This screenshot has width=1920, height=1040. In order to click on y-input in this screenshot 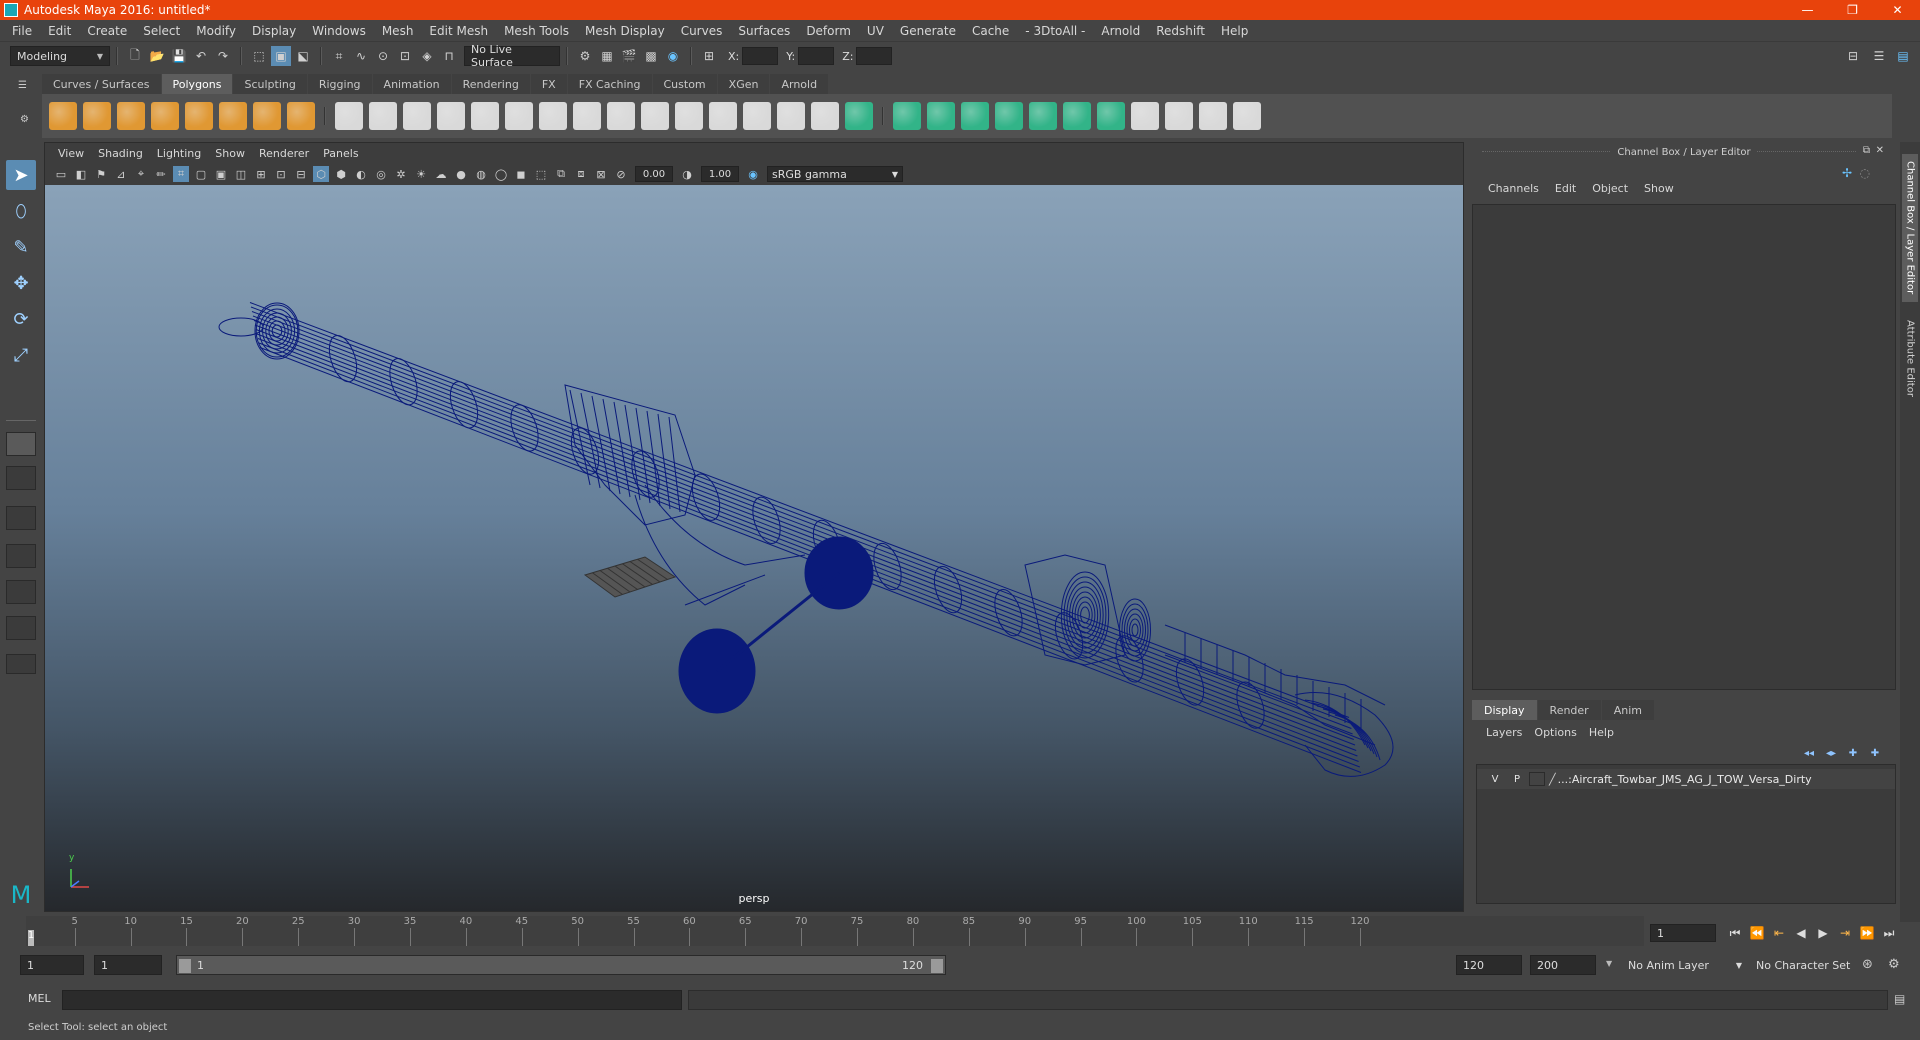, I will do `click(816, 56)`.